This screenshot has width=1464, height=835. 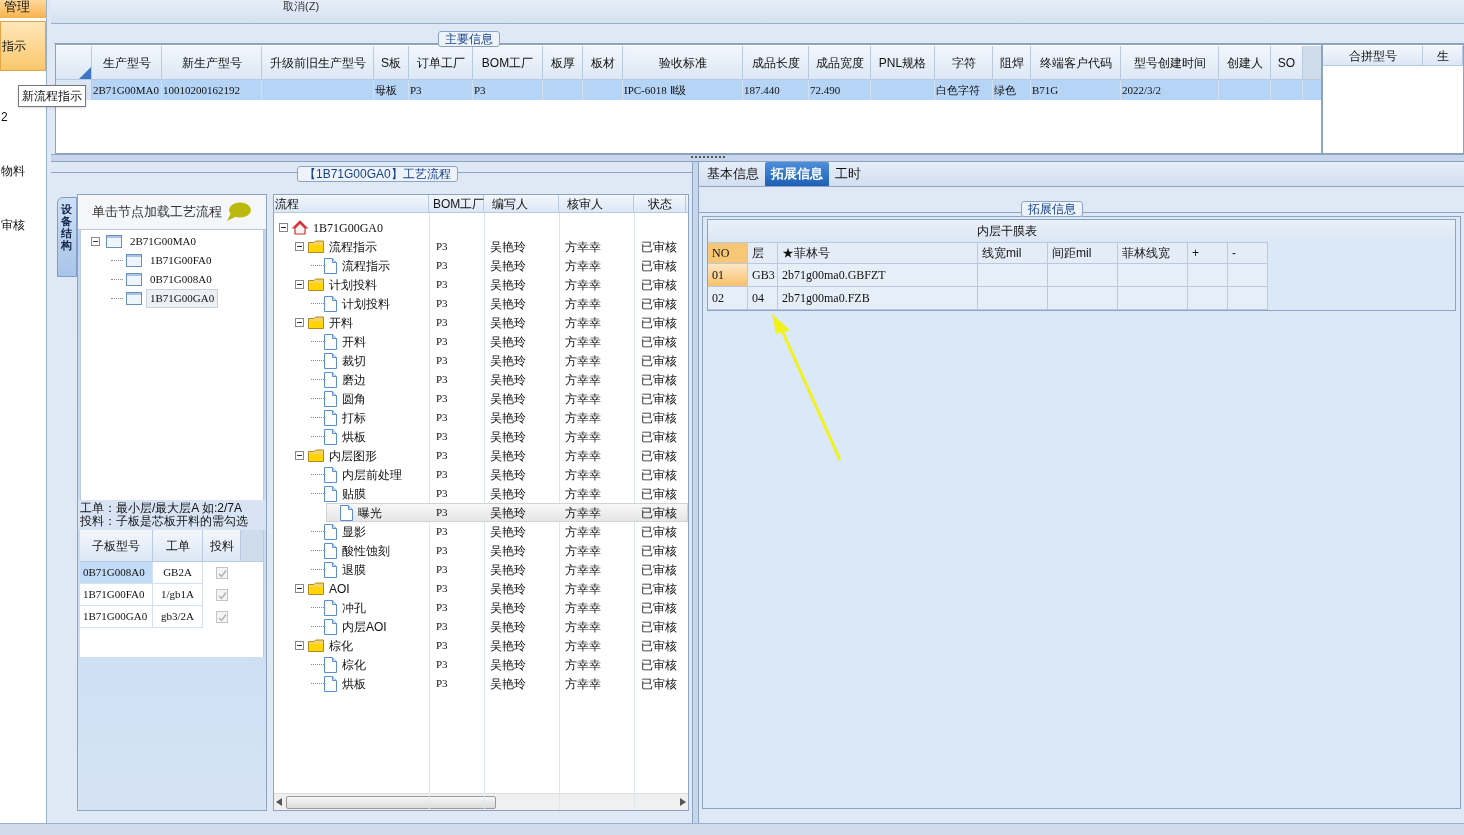 I want to click on document-icon, so click(x=330, y=664).